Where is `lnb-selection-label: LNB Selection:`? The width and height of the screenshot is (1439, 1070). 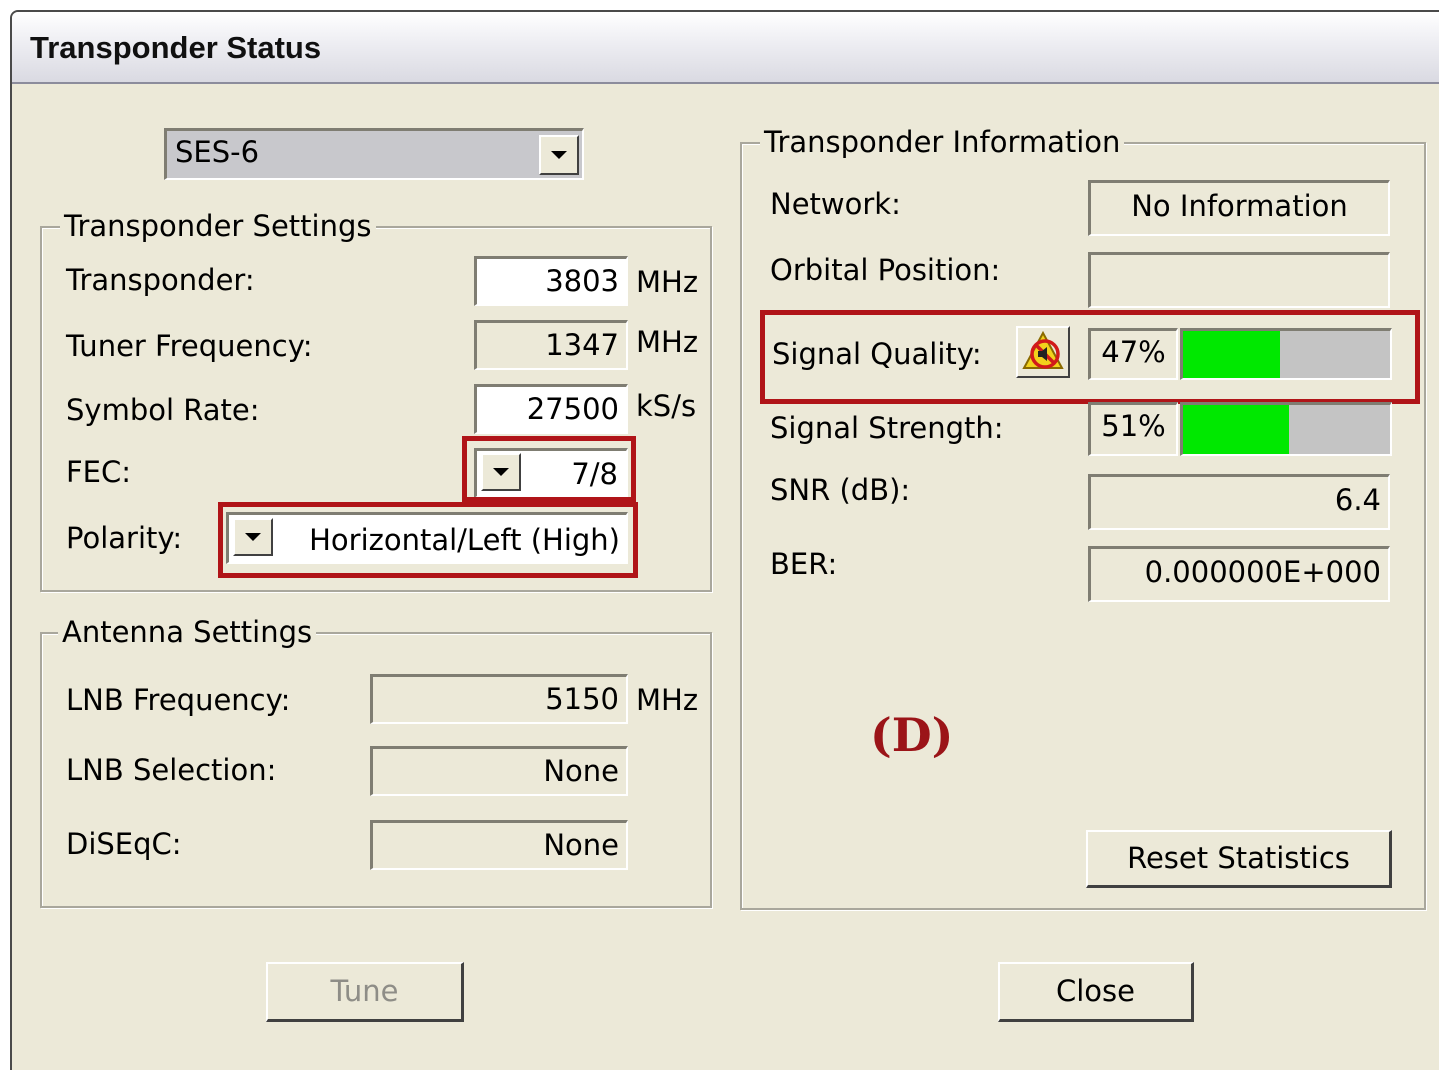 lnb-selection-label: LNB Selection: is located at coordinates (171, 770).